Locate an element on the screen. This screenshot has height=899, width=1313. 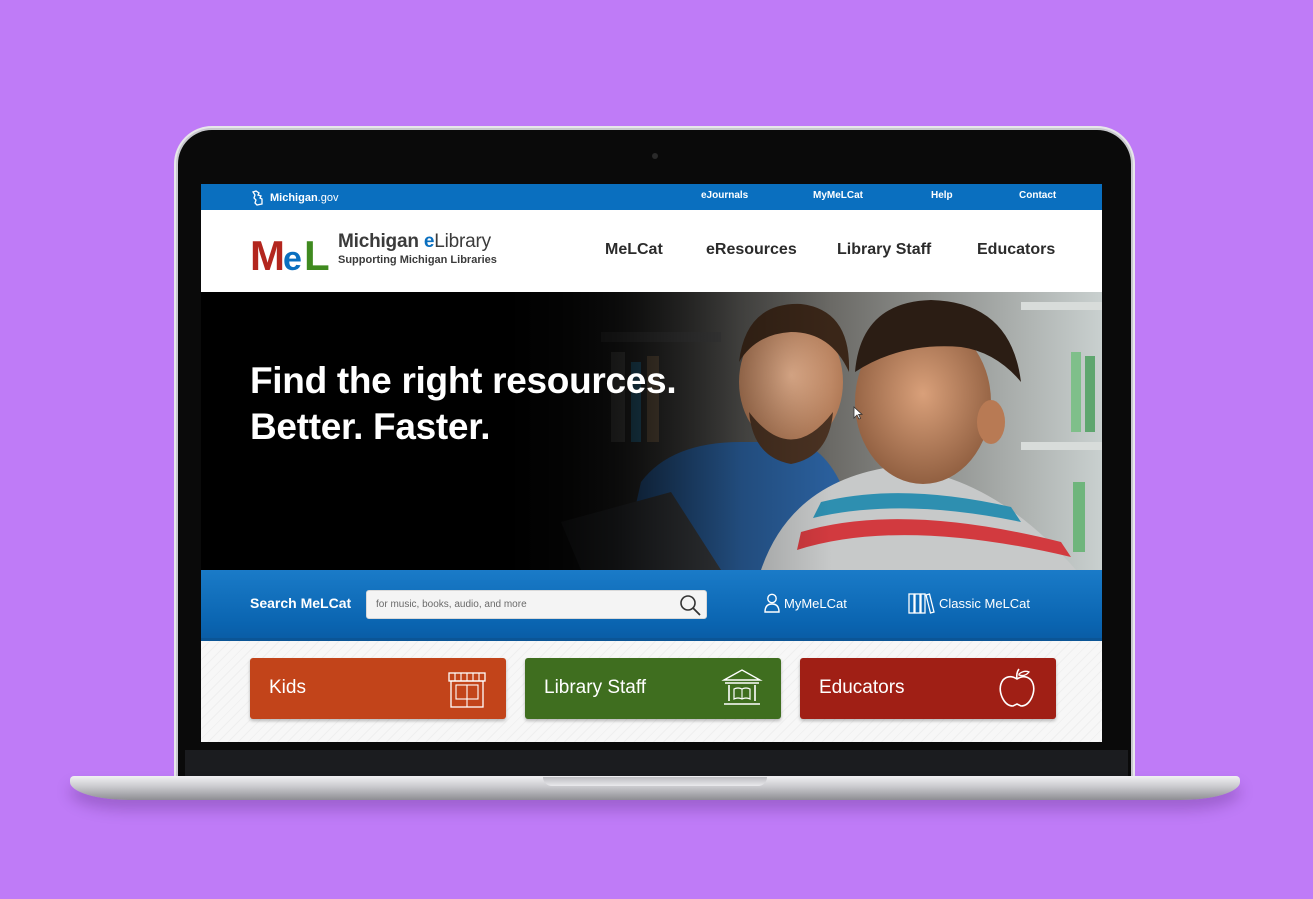
classic-melcat-link-label: Classic MeLCat is located at coordinates (985, 603).